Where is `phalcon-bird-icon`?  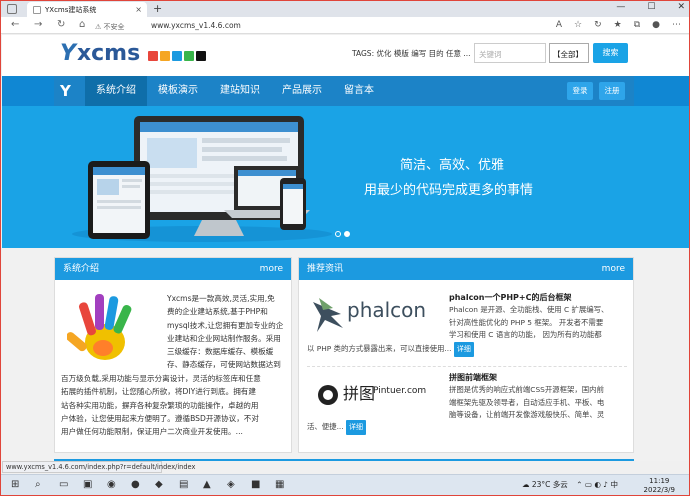
phalcon-bird-icon is located at coordinates (328, 315).